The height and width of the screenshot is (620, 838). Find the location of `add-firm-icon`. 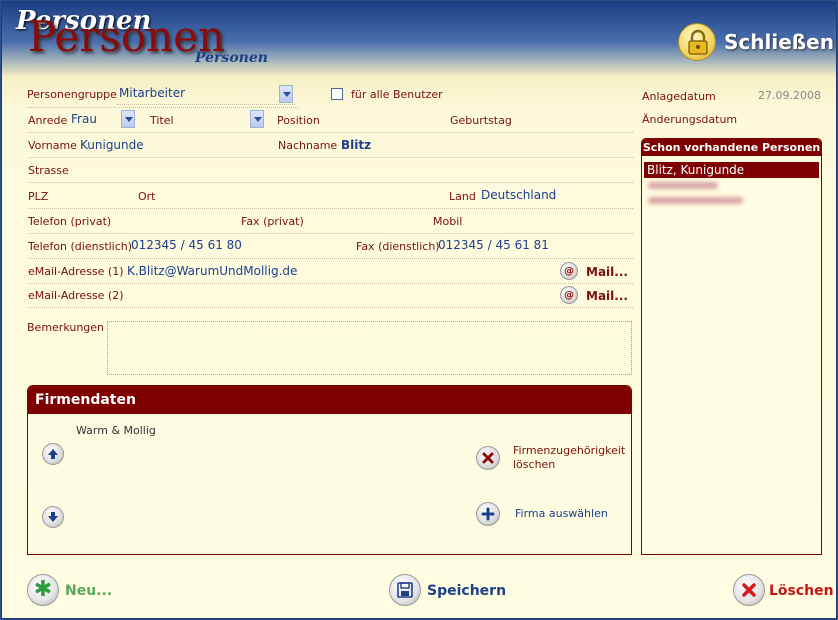

add-firm-icon is located at coordinates (488, 514).